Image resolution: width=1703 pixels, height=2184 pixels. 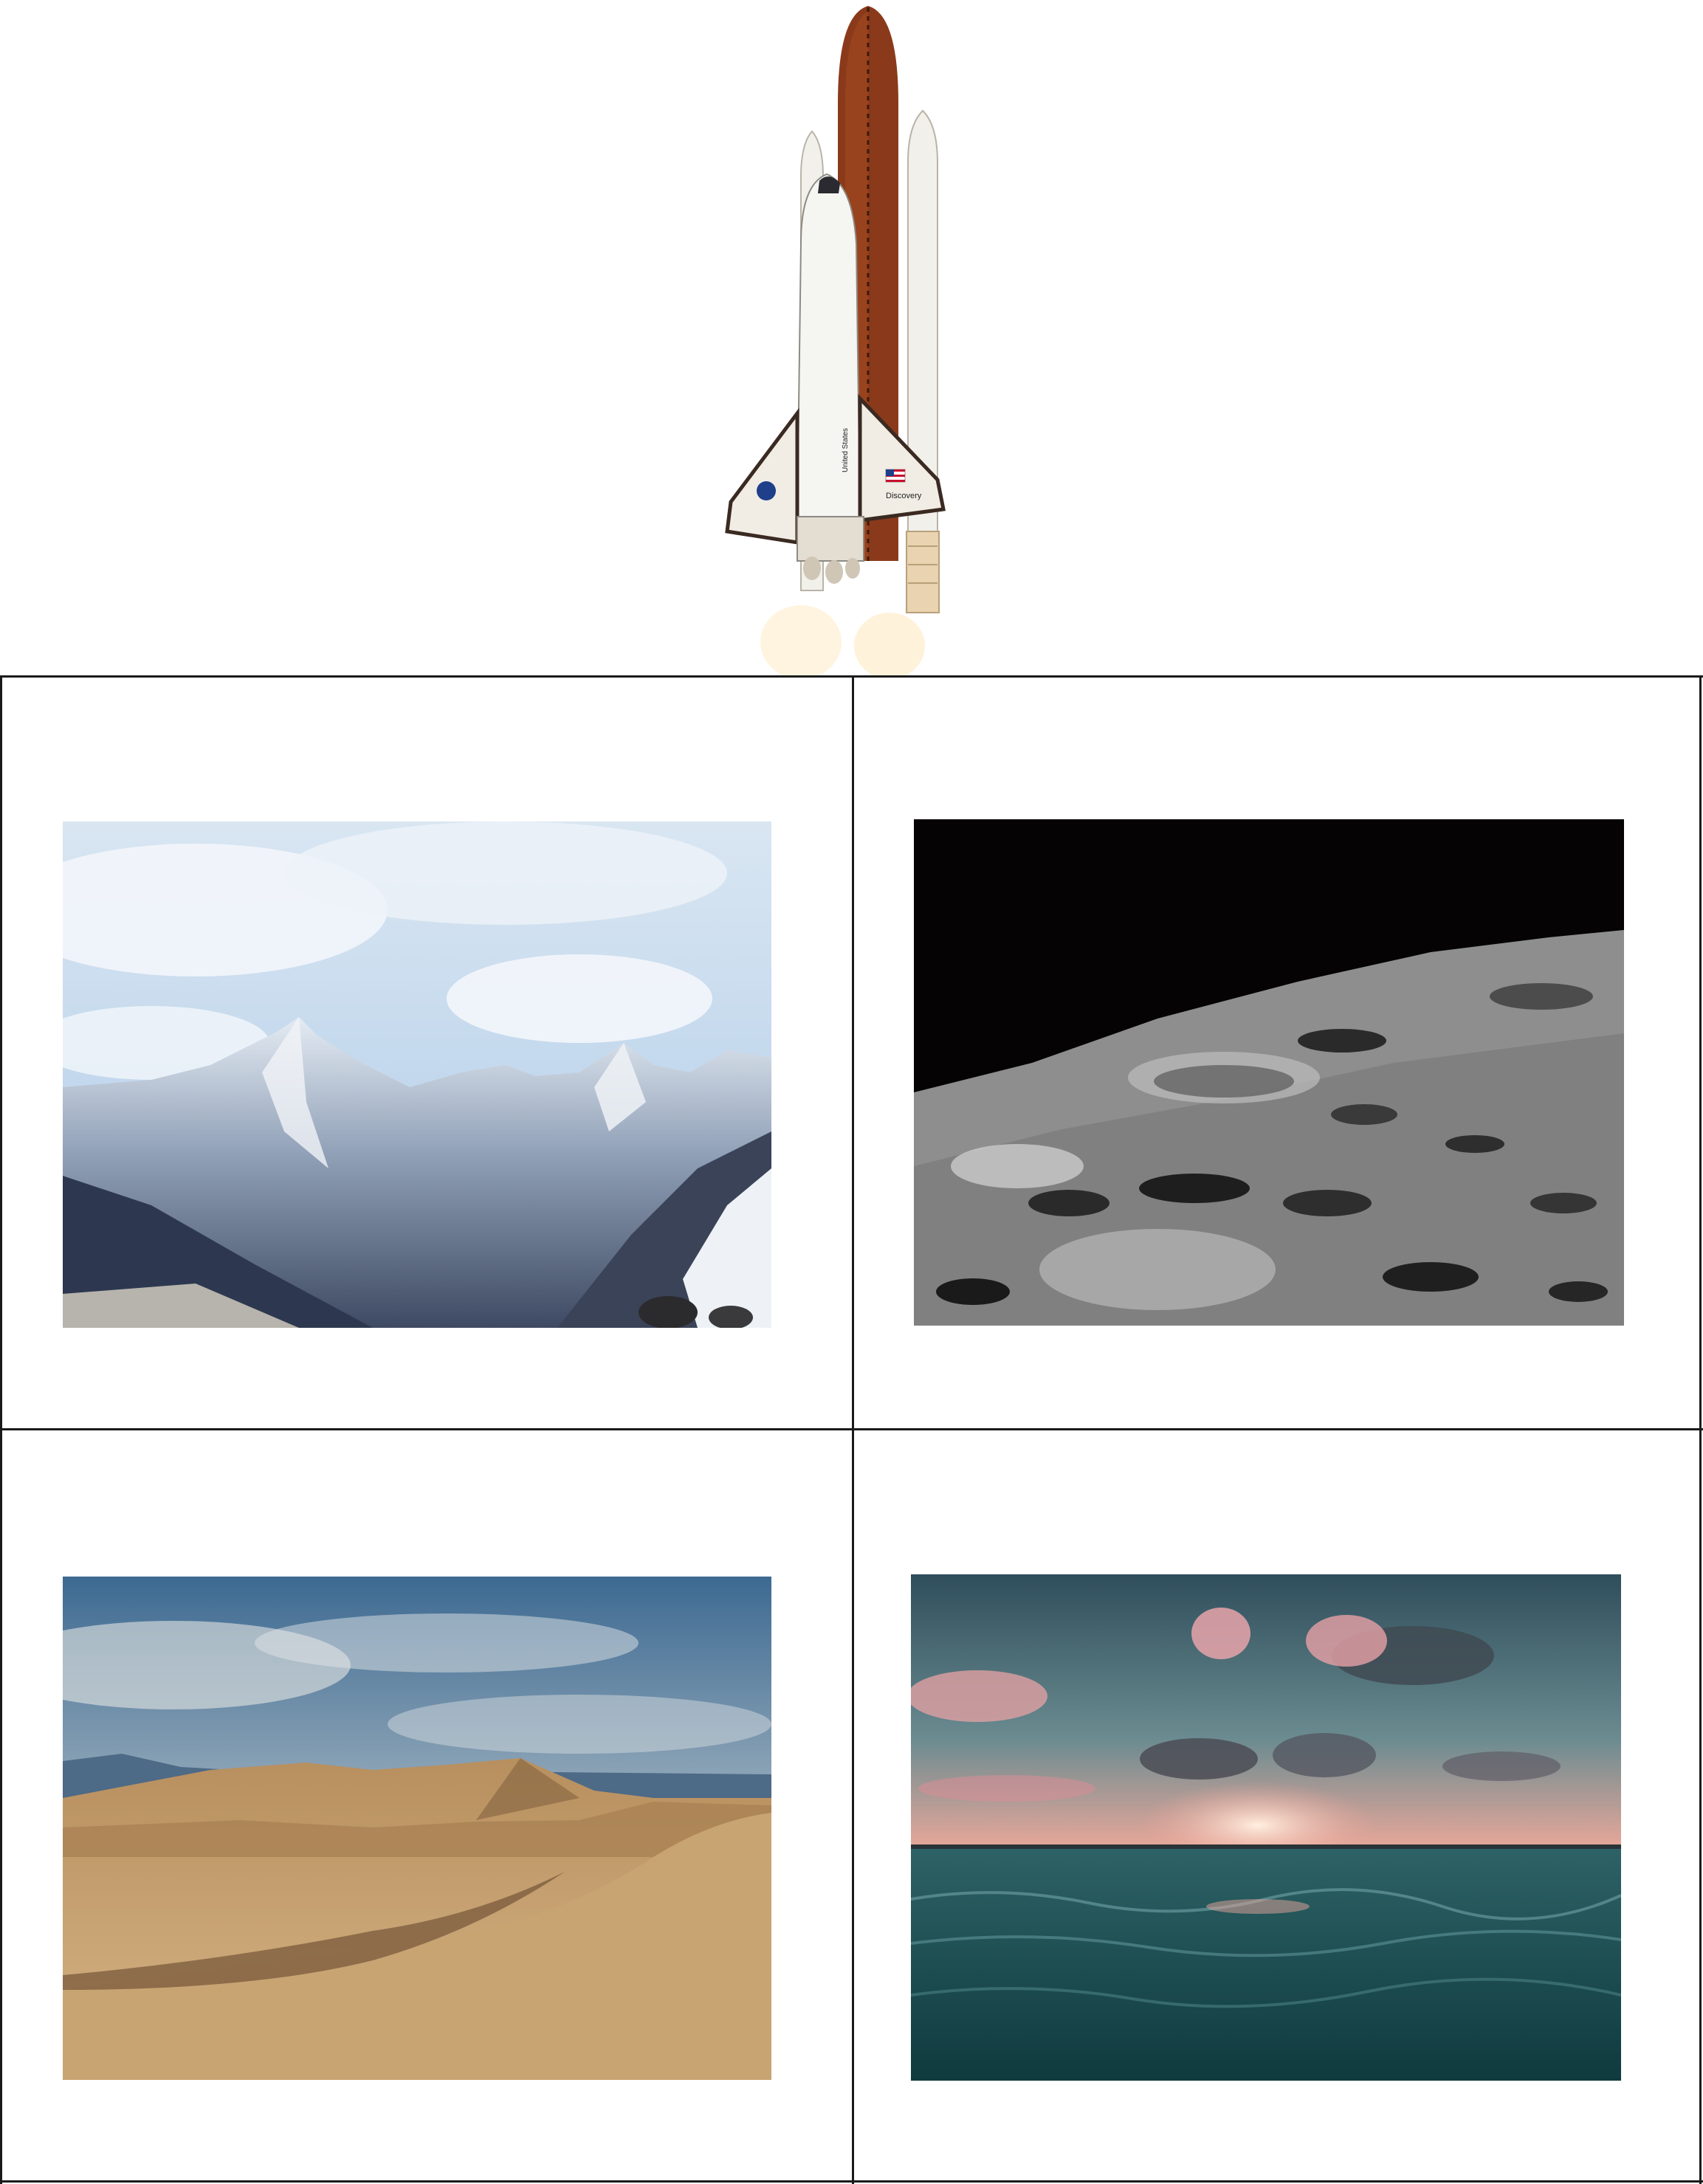 I want to click on space-shuttle-icon: Discovery United States, so click(x=835, y=342).